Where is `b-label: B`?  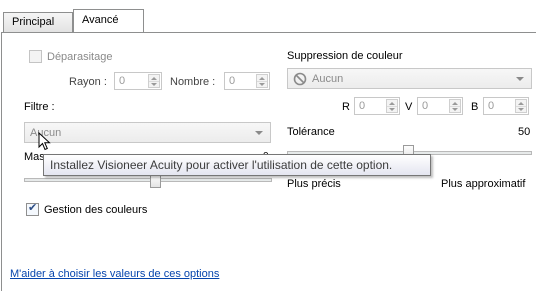 b-label: B is located at coordinates (475, 107).